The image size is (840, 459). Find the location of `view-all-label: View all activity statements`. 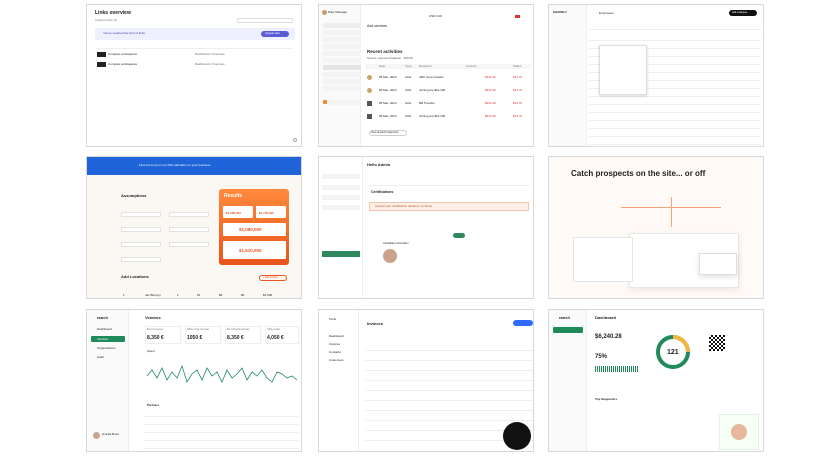

view-all-label: View all activity statements is located at coordinates (385, 132).